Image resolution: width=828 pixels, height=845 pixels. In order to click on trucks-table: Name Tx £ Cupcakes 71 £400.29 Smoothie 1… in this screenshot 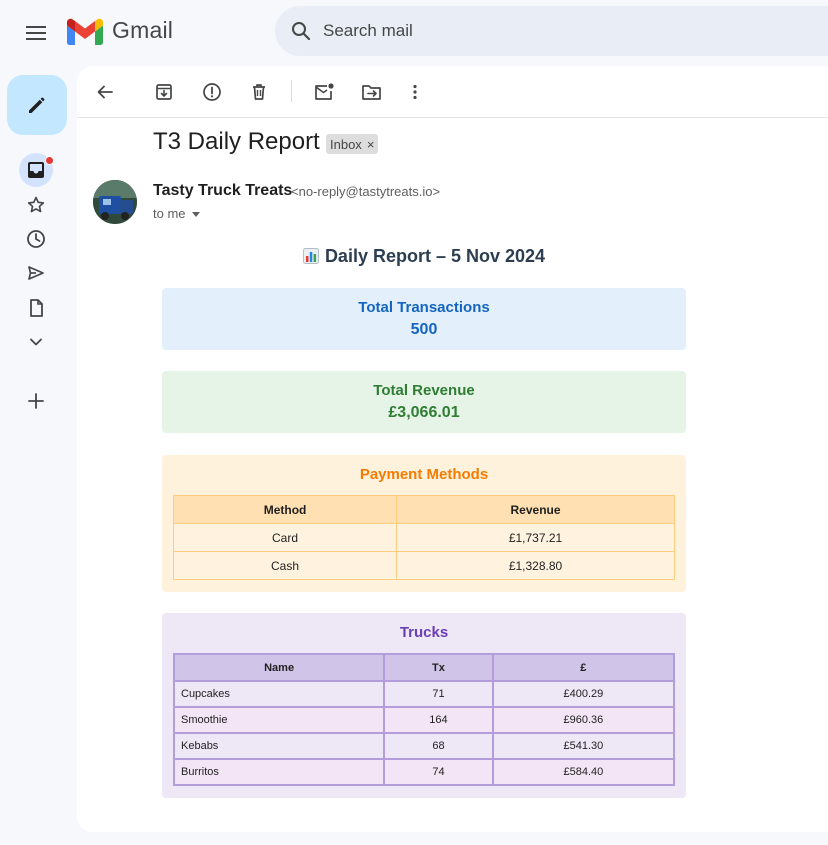, I will do `click(424, 719)`.